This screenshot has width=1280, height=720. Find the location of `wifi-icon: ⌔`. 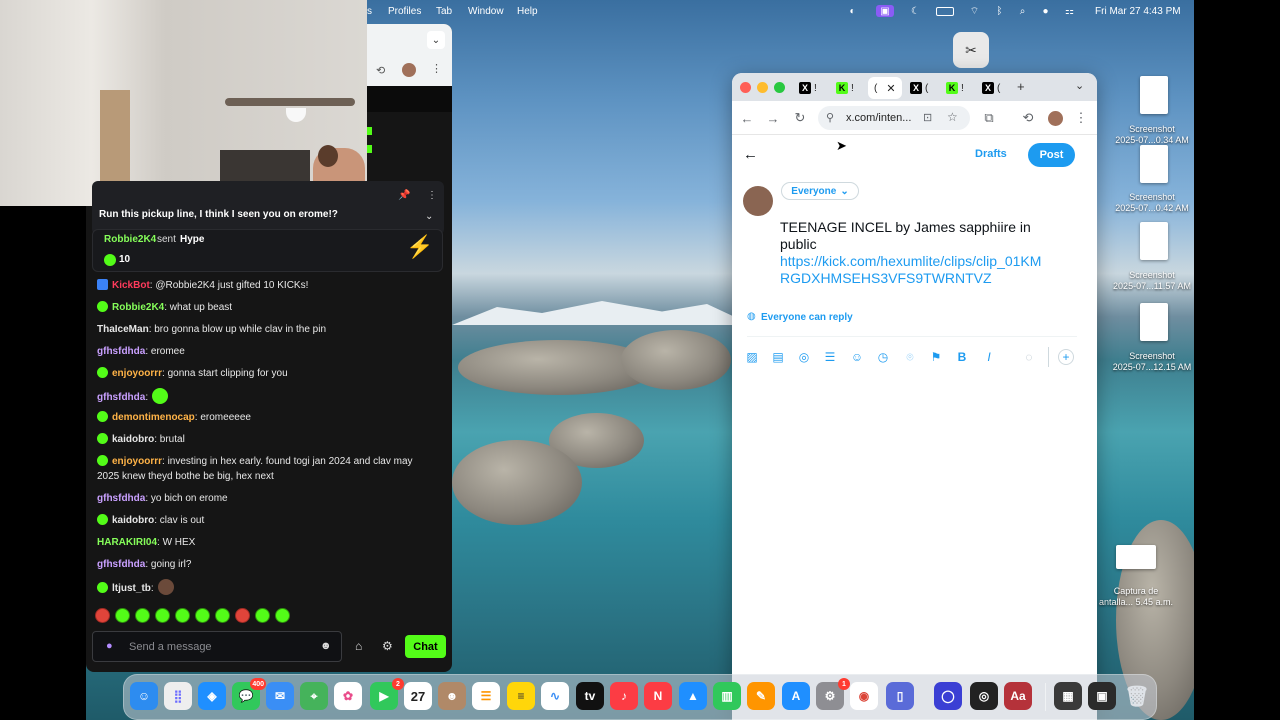

wifi-icon: ⌔ is located at coordinates (974, 11).